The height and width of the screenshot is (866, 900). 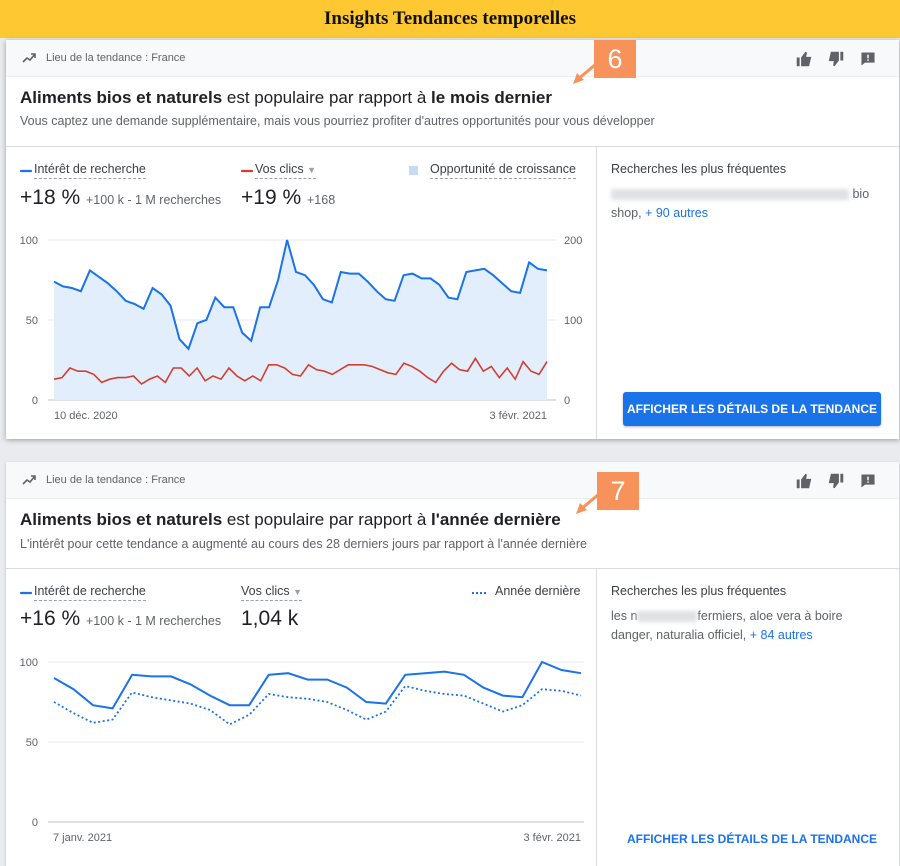 I want to click on last-year-line, so click(x=317, y=705).